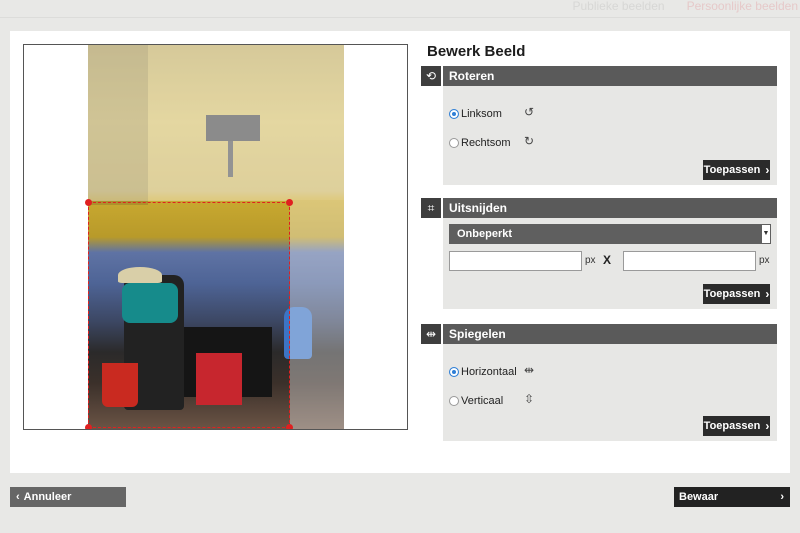 The width and height of the screenshot is (800, 533). What do you see at coordinates (732, 294) in the screenshot?
I see `crop-apply-label: Toepassen` at bounding box center [732, 294].